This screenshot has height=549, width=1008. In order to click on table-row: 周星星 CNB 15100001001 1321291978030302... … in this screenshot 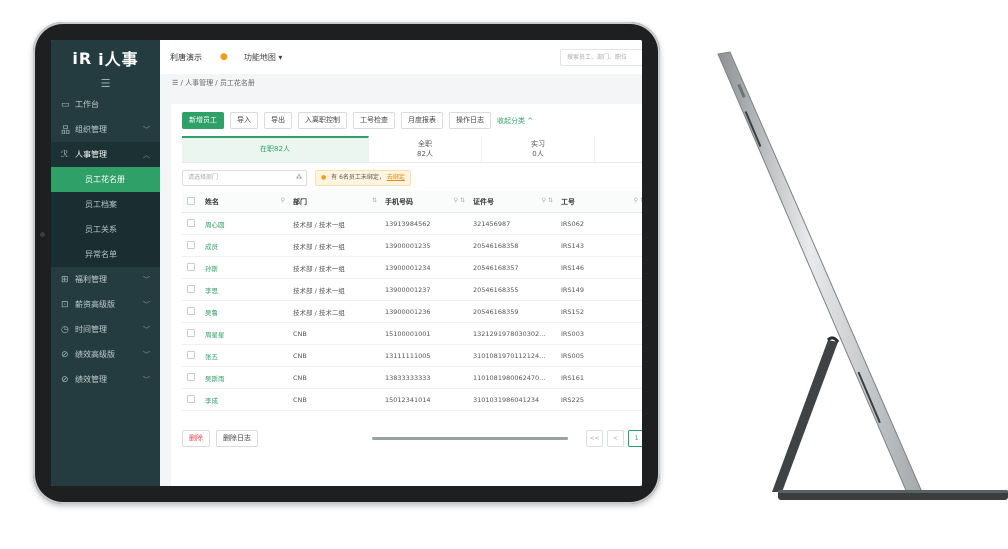, I will do `click(412, 333)`.